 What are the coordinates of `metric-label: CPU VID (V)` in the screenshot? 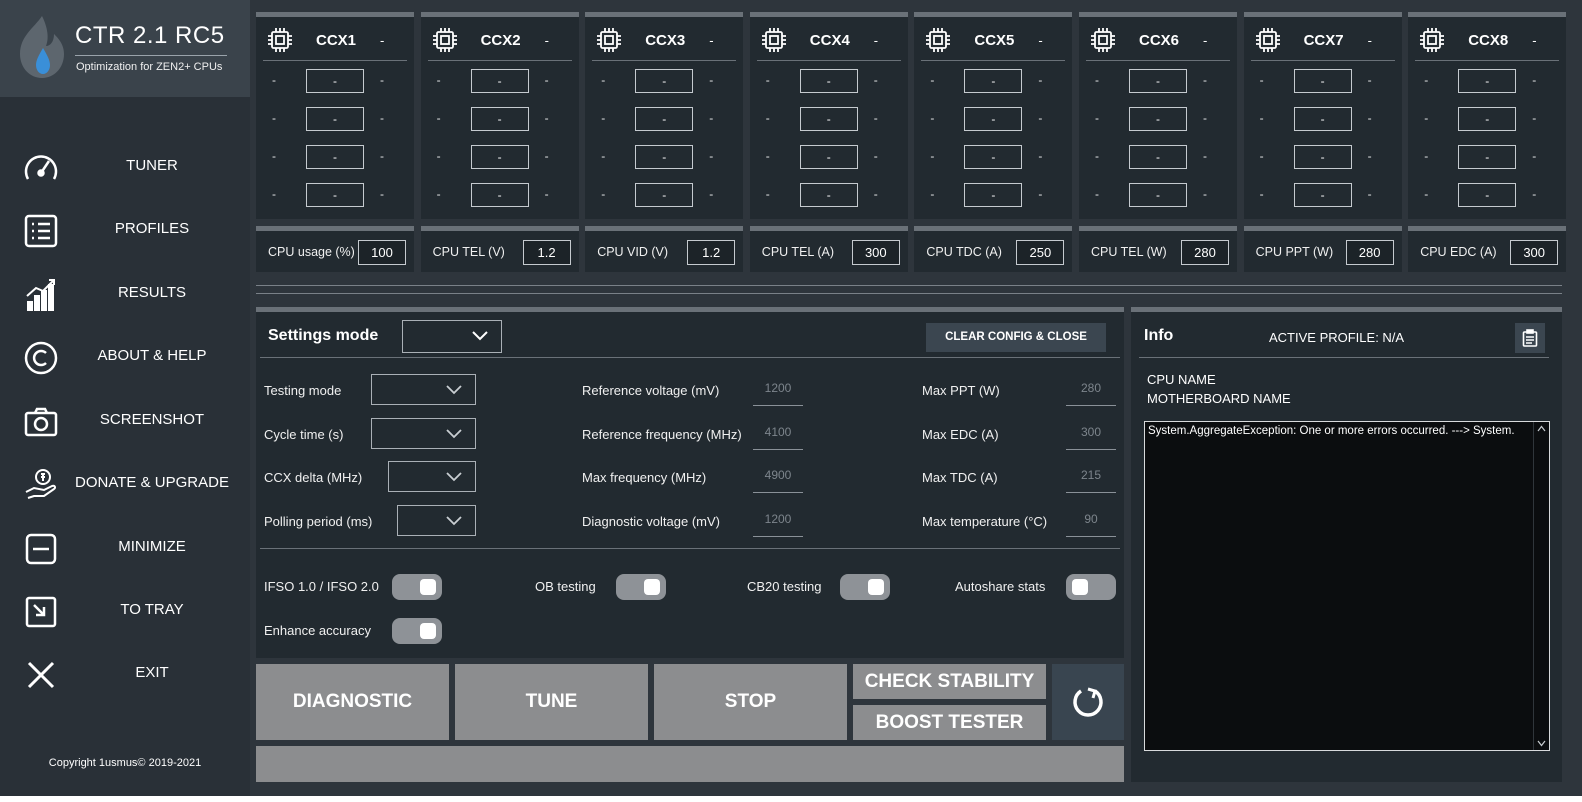 It's located at (633, 252).